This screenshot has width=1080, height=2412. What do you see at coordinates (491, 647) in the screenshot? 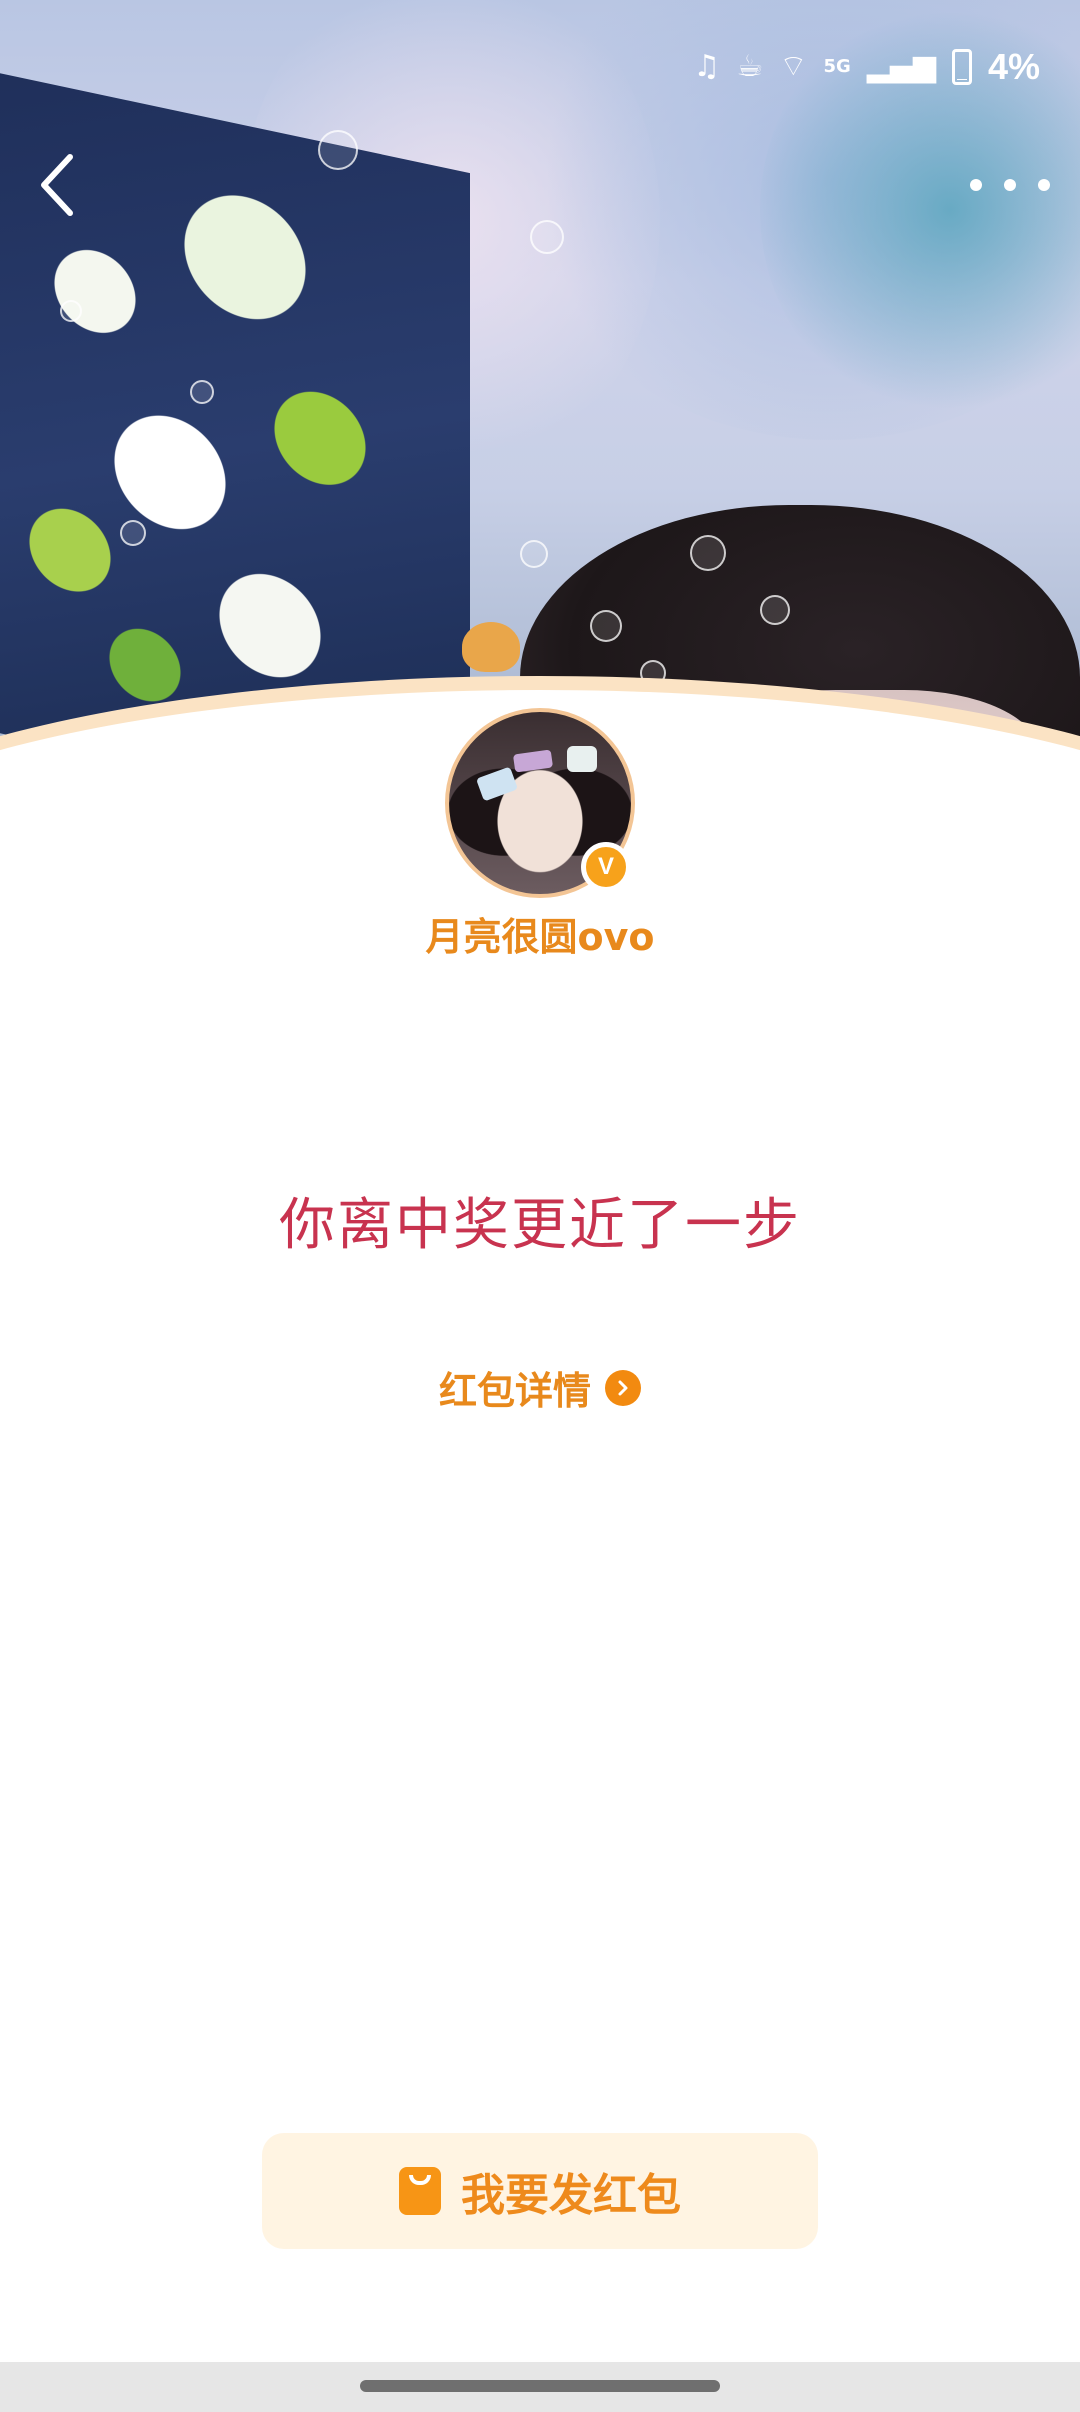
I see `toy-figure` at bounding box center [491, 647].